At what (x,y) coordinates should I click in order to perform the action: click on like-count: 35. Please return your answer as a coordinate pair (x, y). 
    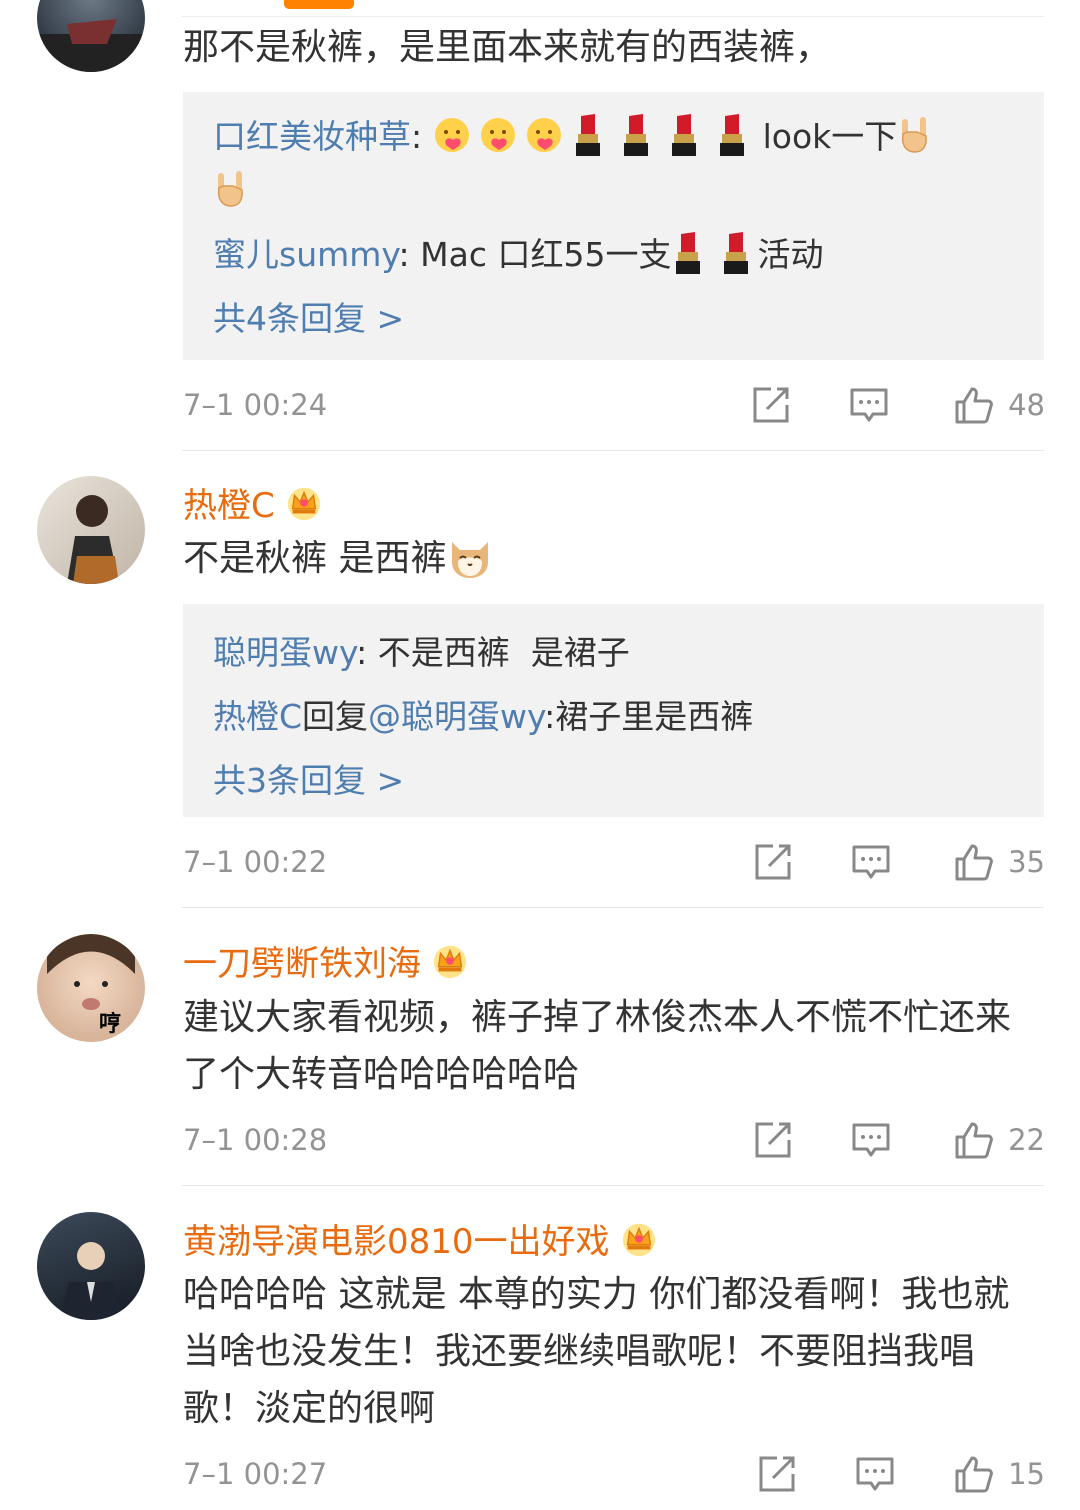
    Looking at the image, I should click on (1026, 862).